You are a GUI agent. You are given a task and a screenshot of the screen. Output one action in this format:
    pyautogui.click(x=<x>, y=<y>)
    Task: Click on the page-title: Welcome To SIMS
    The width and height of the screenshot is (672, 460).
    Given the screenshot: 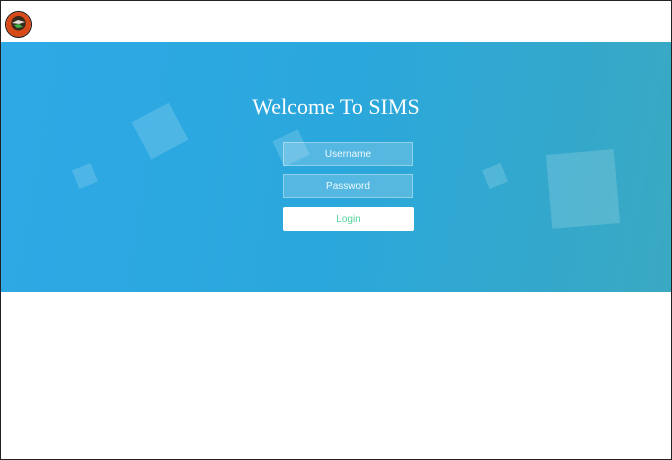 What is the action you would take?
    pyautogui.click(x=336, y=106)
    